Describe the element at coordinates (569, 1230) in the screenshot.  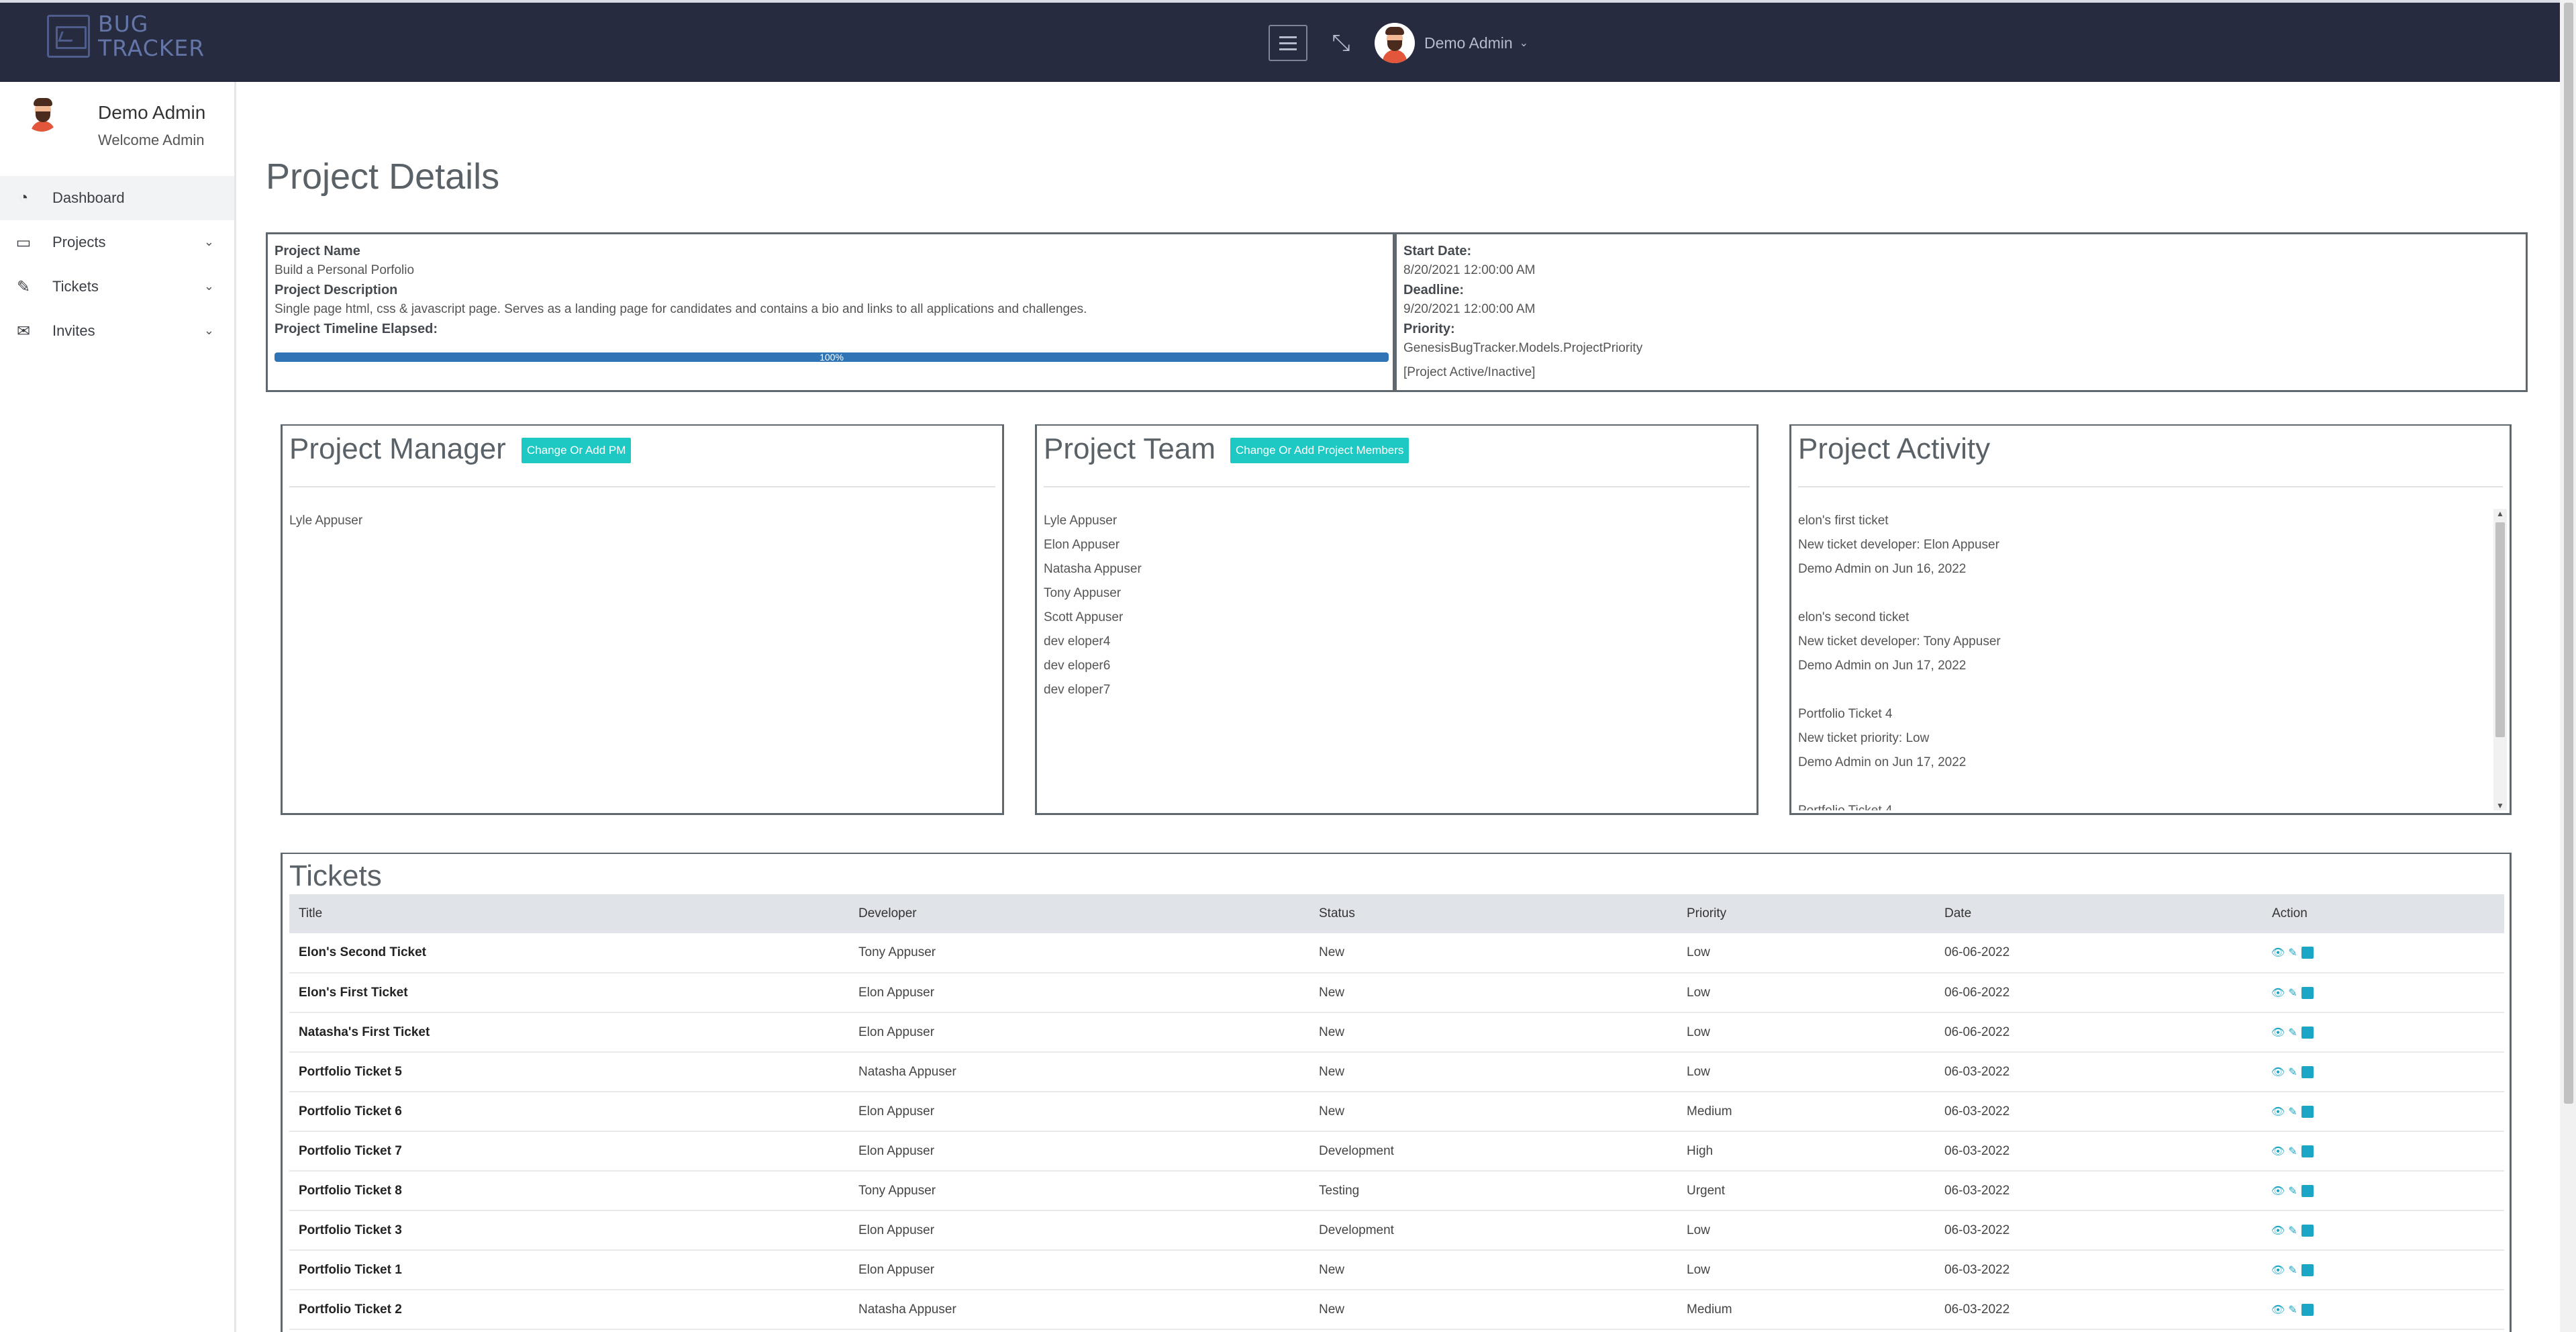
I see `ticket-title: Portfolio Ticket 3` at that location.